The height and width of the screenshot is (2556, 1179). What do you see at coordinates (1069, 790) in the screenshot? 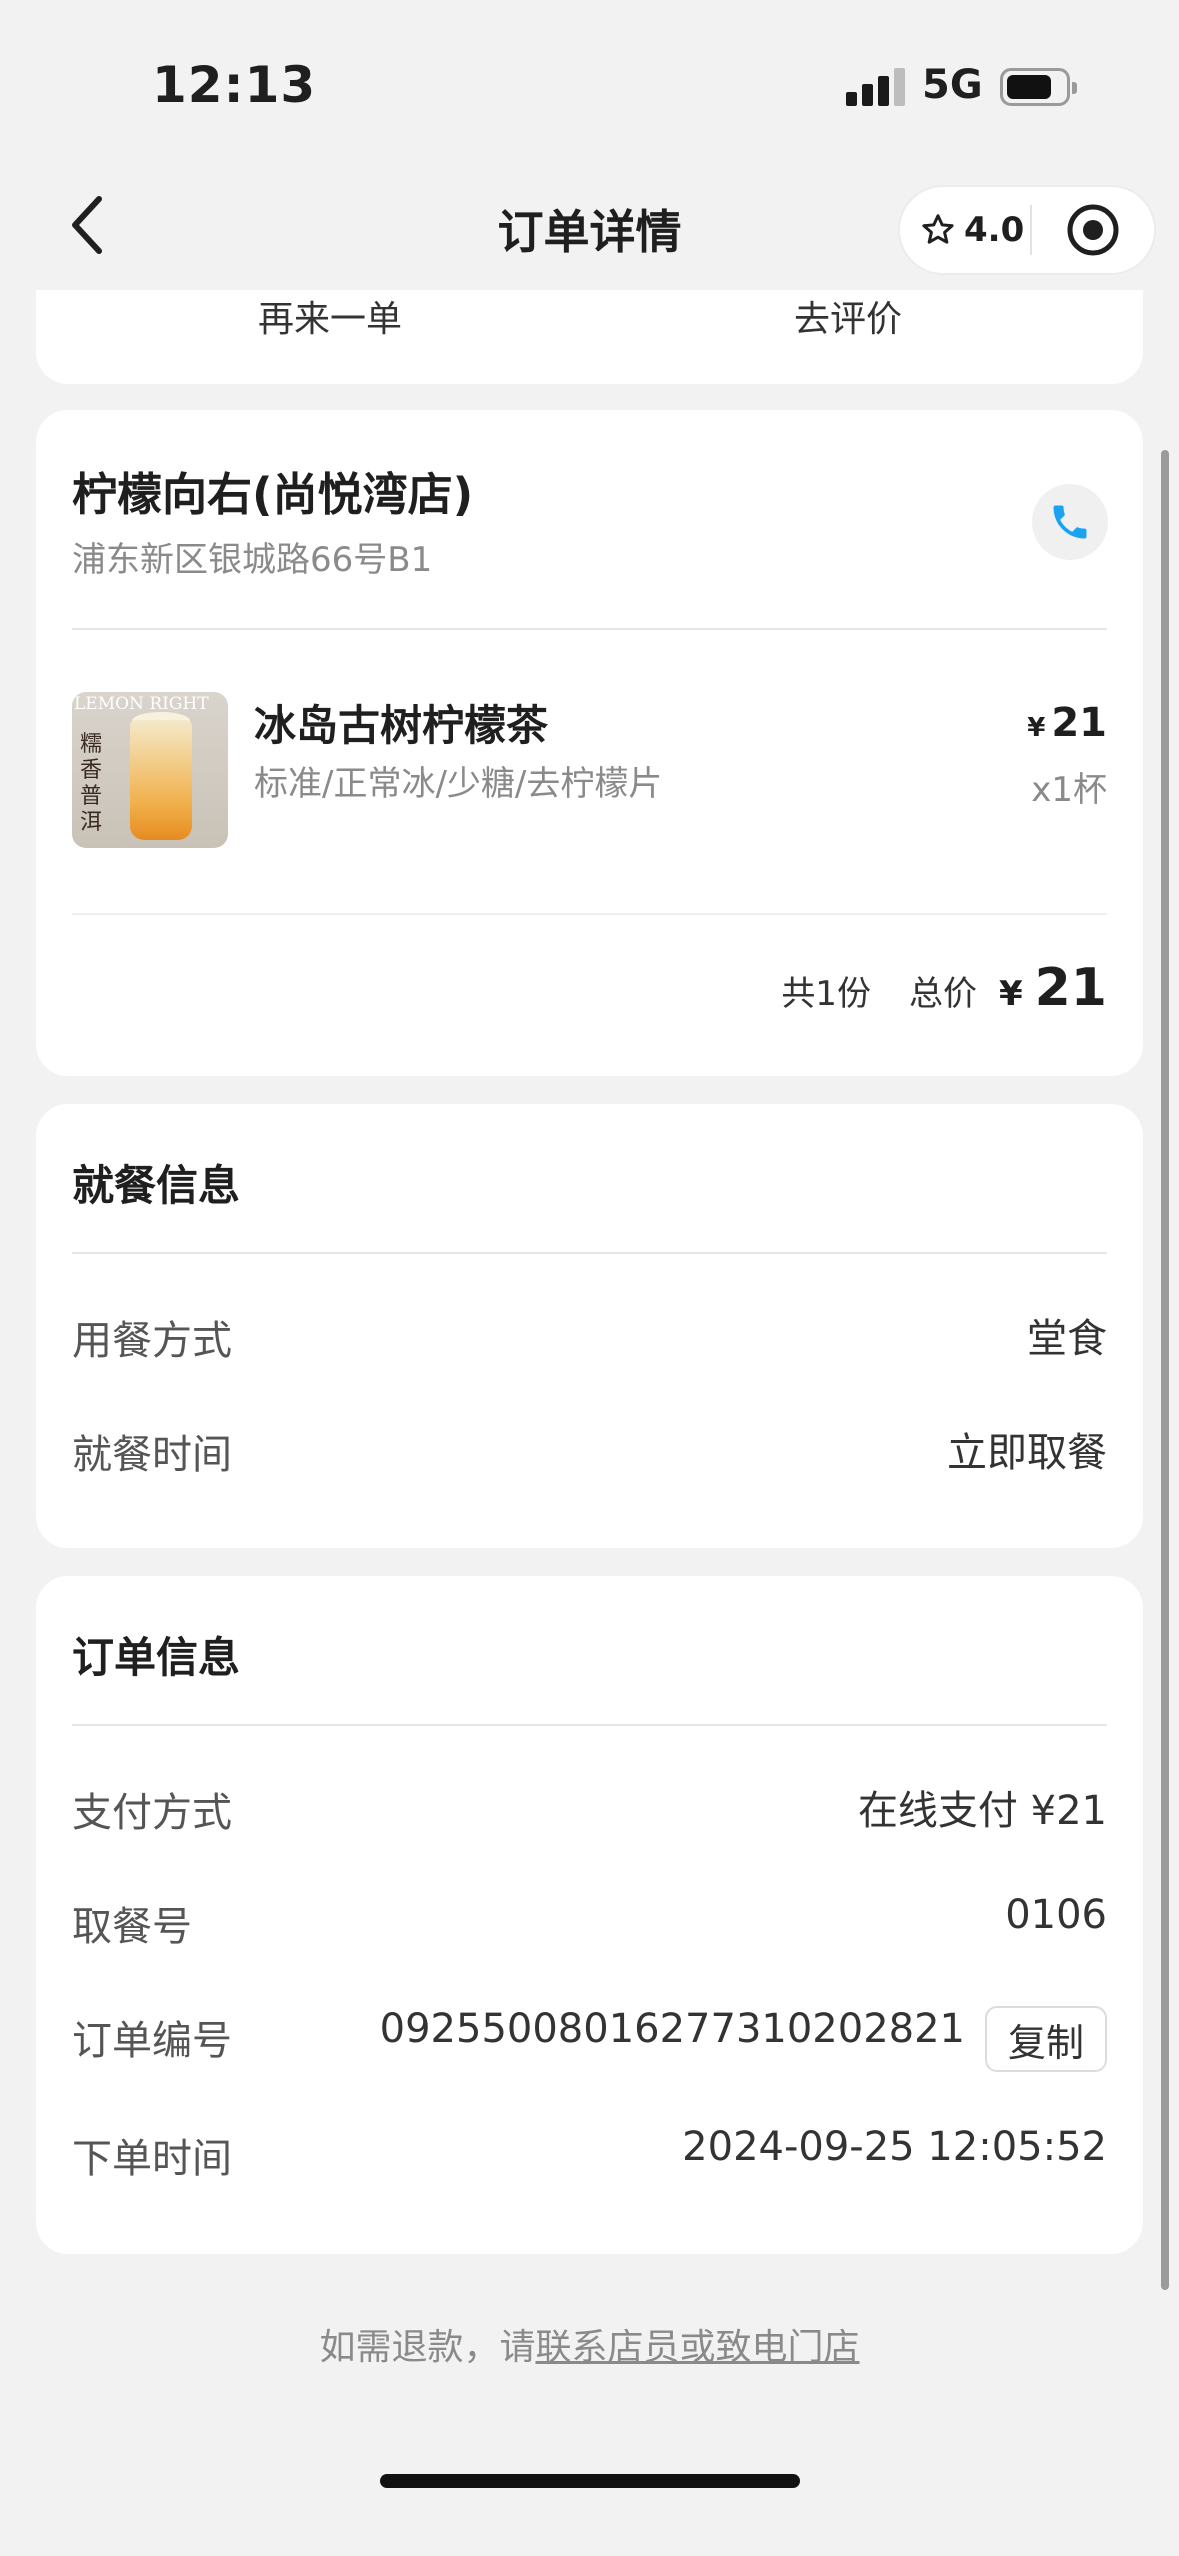
I see `item-quantity: x1杯` at bounding box center [1069, 790].